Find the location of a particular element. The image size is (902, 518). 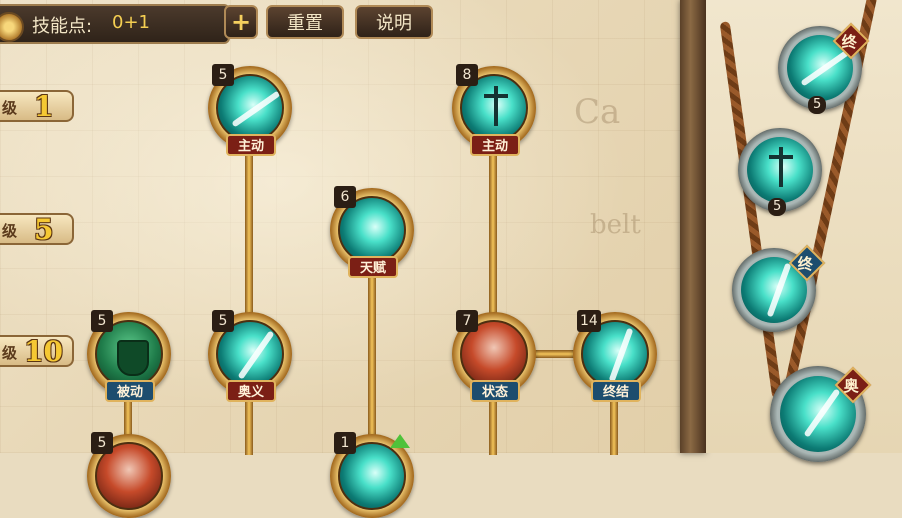

sword-burst-icon is located at coordinates (780, 170).